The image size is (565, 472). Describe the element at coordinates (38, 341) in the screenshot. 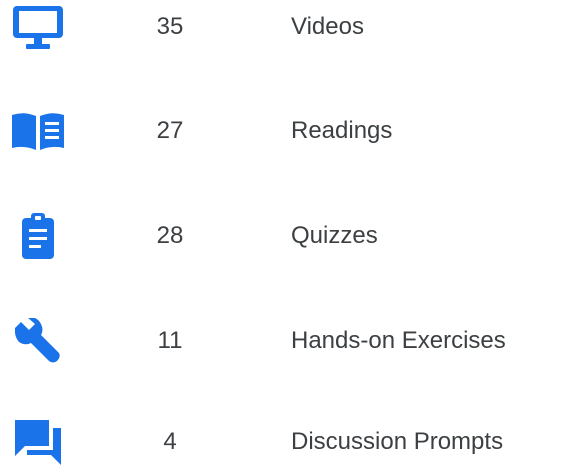

I see `wrench-icon` at that location.